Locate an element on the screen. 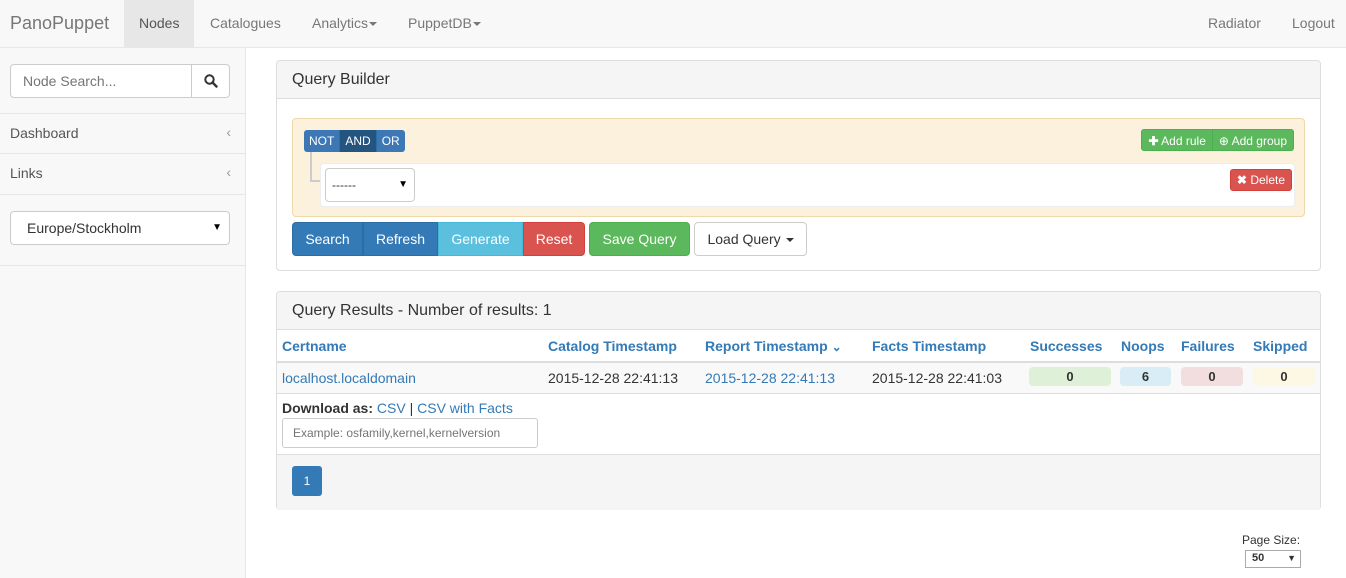 The image size is (1346, 578). col-report-timestamp-header: Report Timestamp ⌄ is located at coordinates (773, 346).